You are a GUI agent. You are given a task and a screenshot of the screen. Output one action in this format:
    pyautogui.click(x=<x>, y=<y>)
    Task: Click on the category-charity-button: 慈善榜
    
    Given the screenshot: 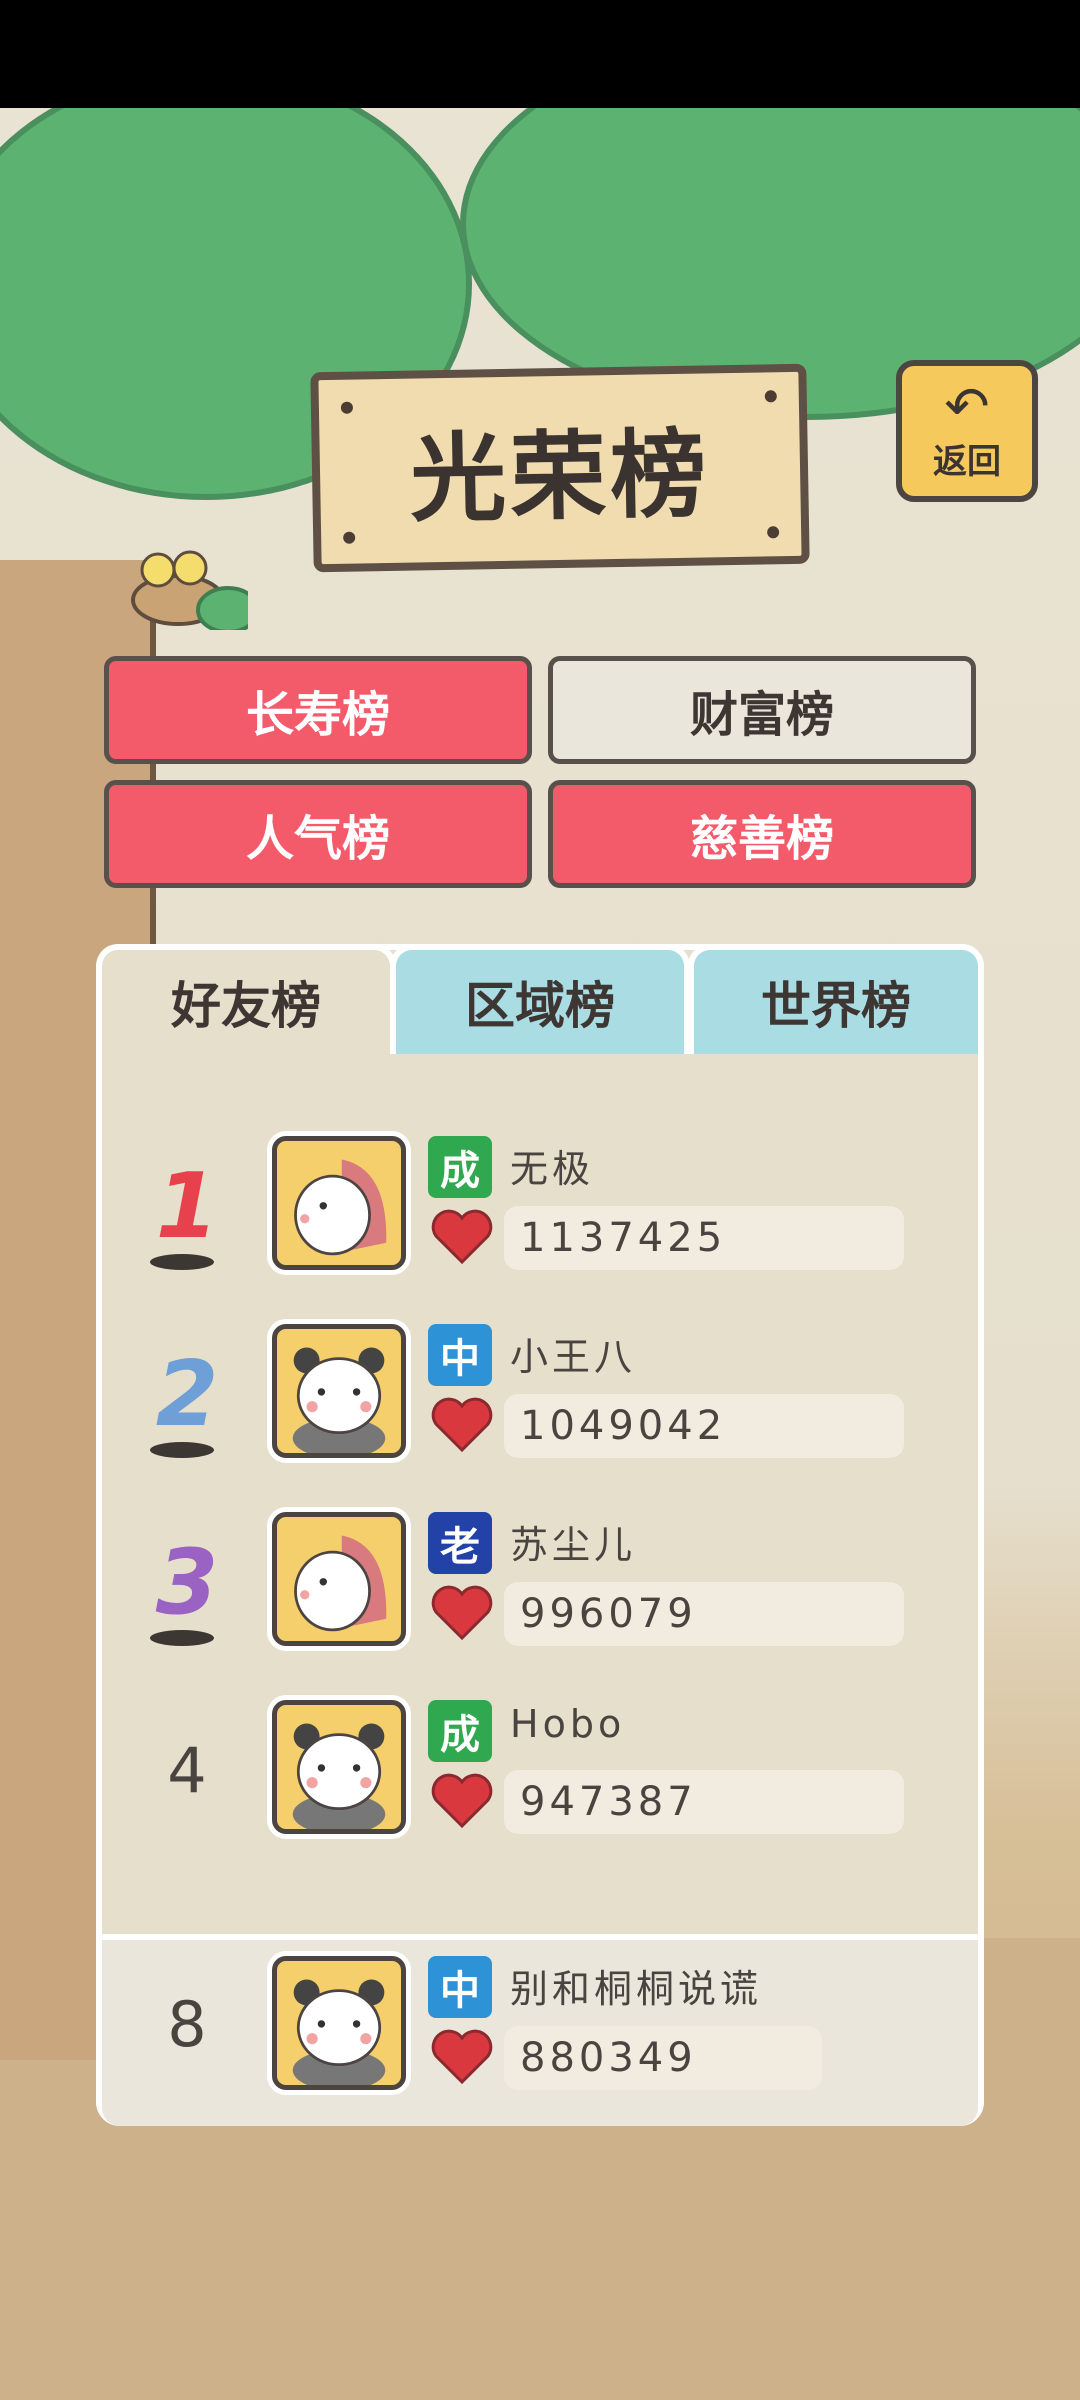 What is the action you would take?
    pyautogui.click(x=762, y=834)
    